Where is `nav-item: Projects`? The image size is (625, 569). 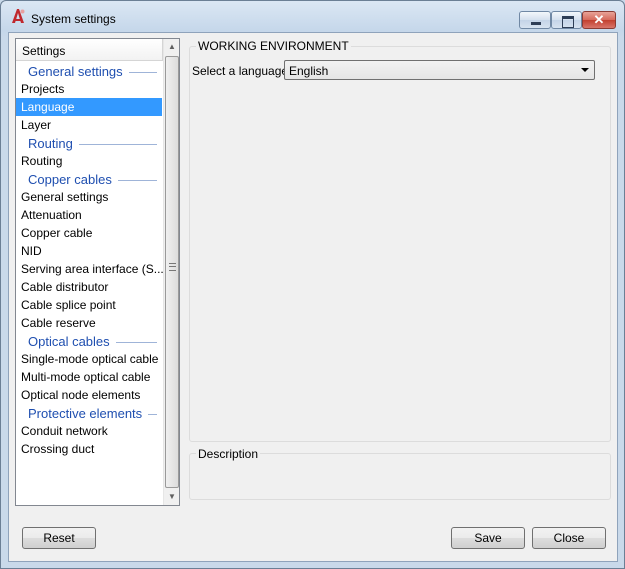 nav-item: Projects is located at coordinates (89, 89).